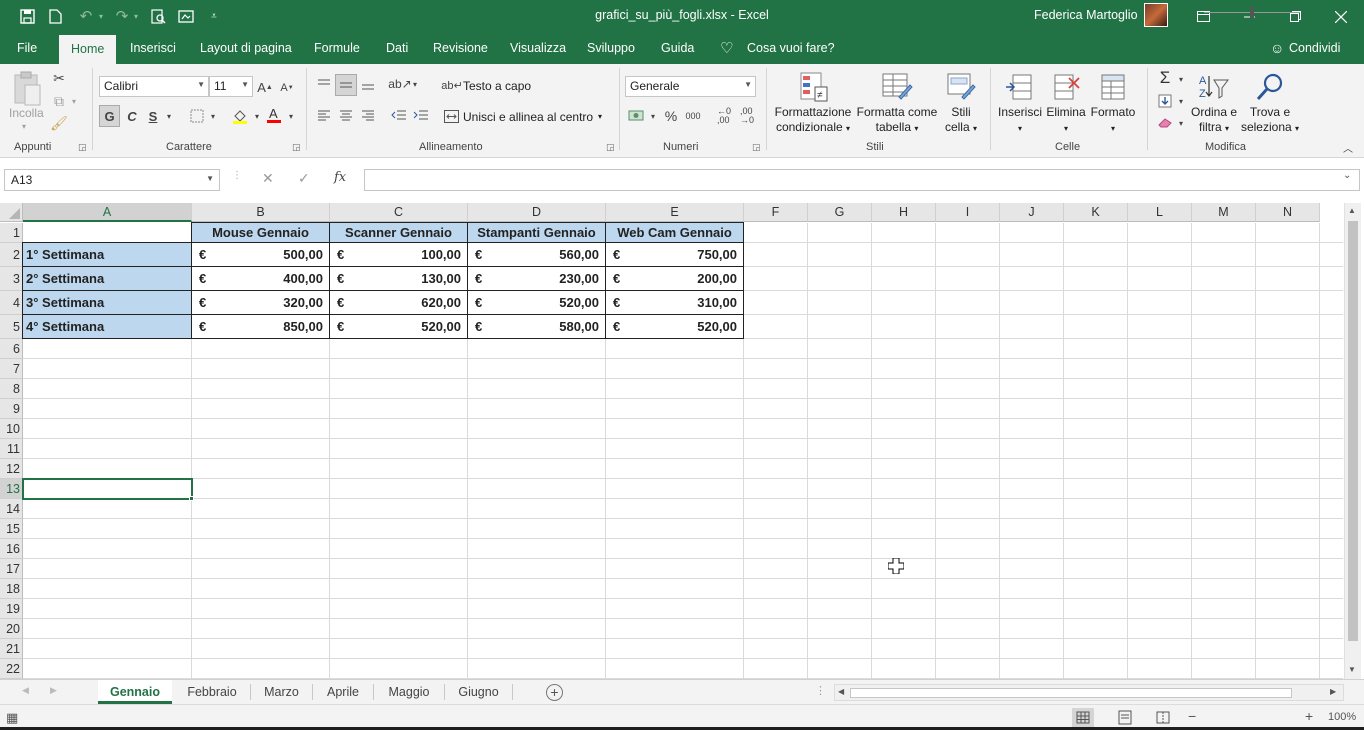  I want to click on prev-sheet-icon: ◀, so click(25, 690).